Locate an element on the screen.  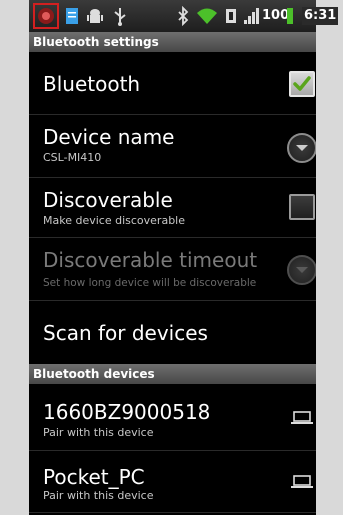
android-debug-icon is located at coordinates (95, 16).